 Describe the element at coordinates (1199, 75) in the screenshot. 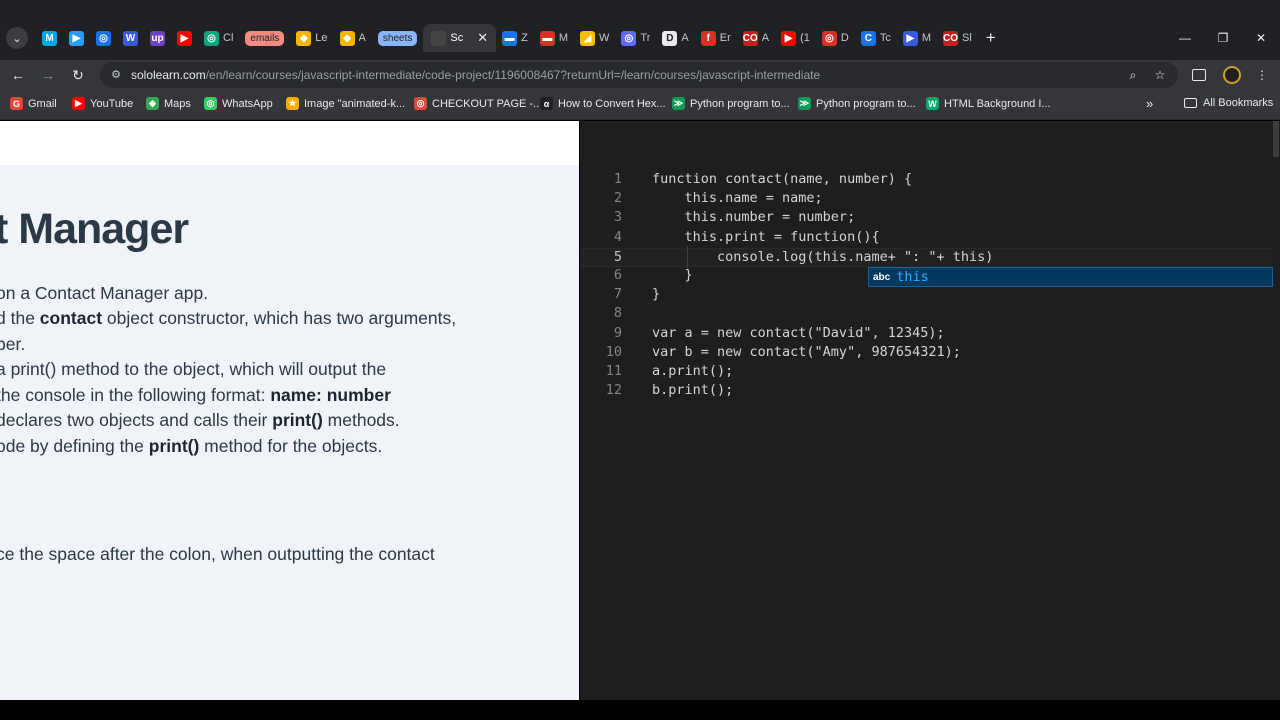

I see `side-panel-icon` at that location.